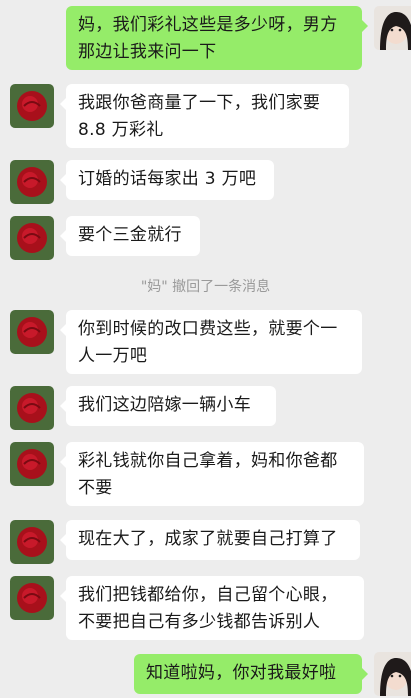  What do you see at coordinates (211, 342) in the screenshot?
I see `message-bubble-received: 你到时候的改口费这些，就要个一 人一万吧` at bounding box center [211, 342].